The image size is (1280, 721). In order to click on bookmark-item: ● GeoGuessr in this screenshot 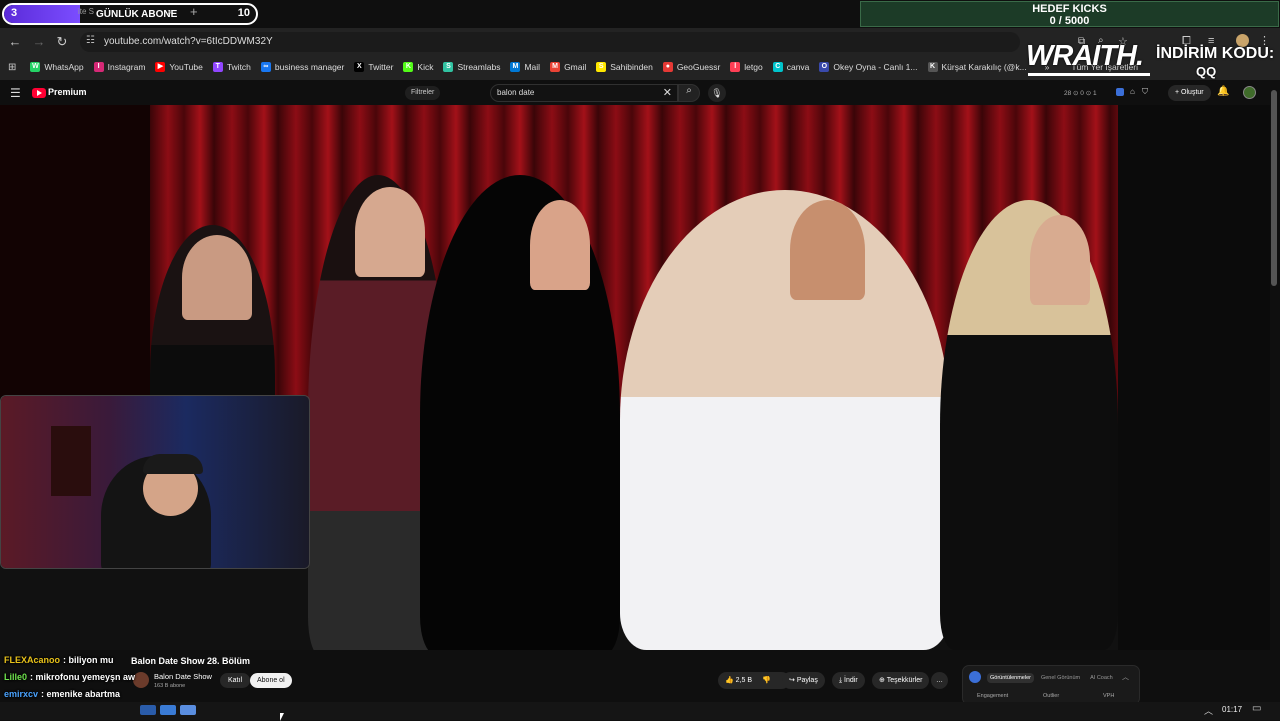, I will do `click(691, 67)`.